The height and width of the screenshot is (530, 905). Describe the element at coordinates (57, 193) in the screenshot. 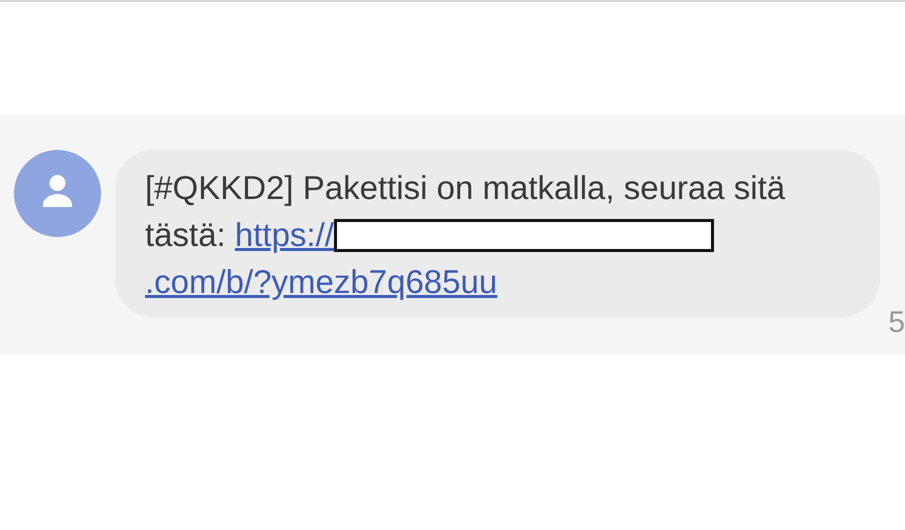

I see `avatar-icon` at that location.